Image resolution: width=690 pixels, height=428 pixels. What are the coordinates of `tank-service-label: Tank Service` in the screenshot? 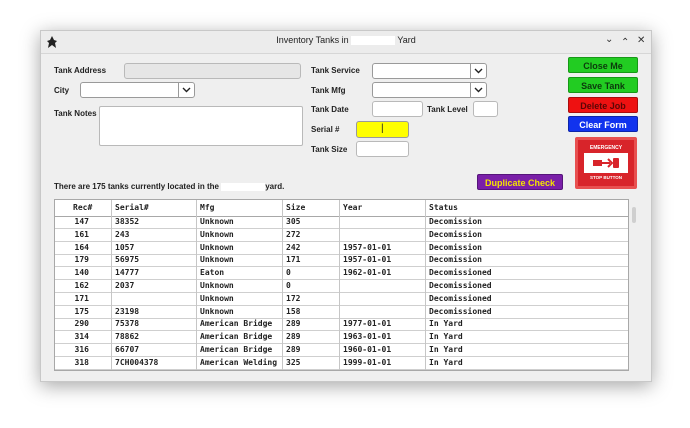 It's located at (335, 70).